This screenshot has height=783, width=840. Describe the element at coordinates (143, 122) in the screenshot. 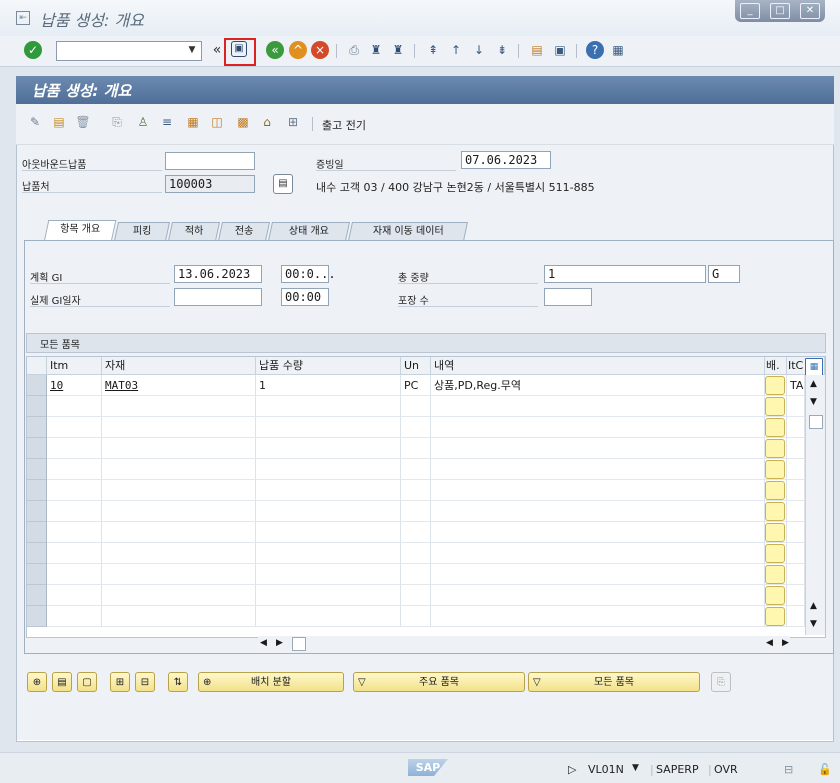

I see `partner-icon: ♙` at that location.